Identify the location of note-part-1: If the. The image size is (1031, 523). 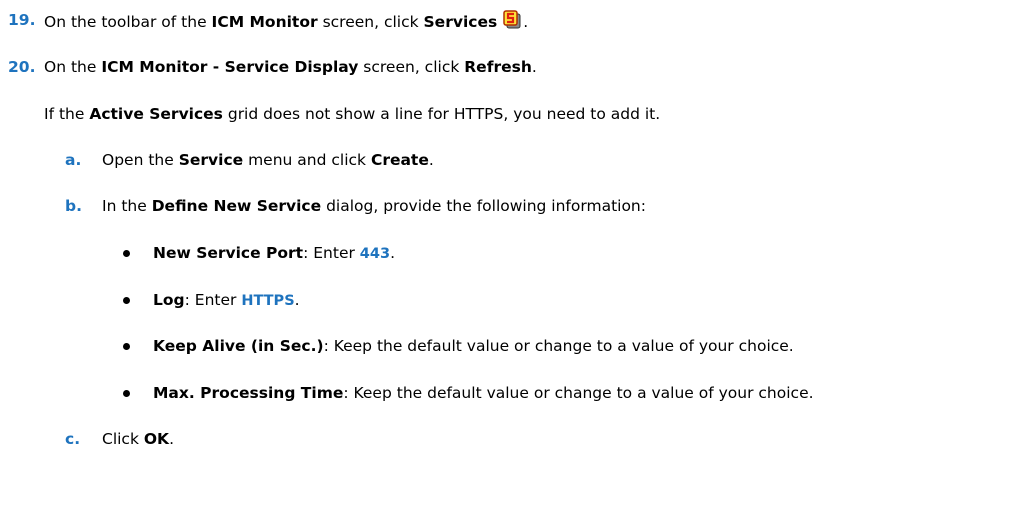
(67, 114).